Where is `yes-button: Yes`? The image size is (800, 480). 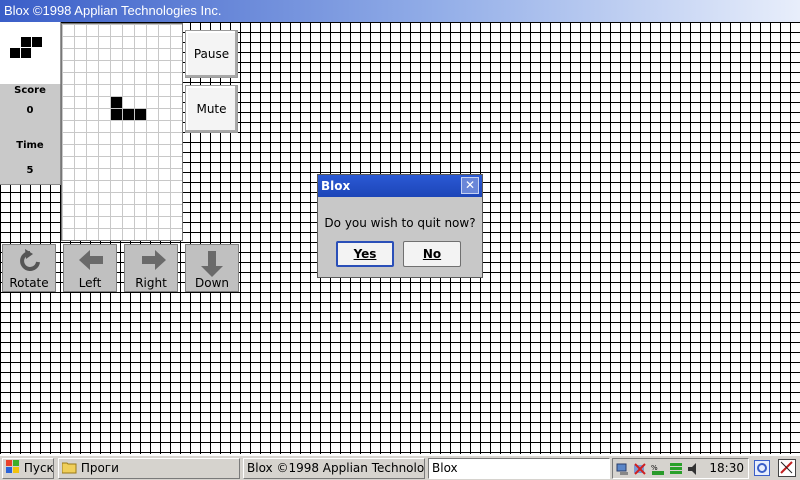 yes-button: Yes is located at coordinates (365, 254).